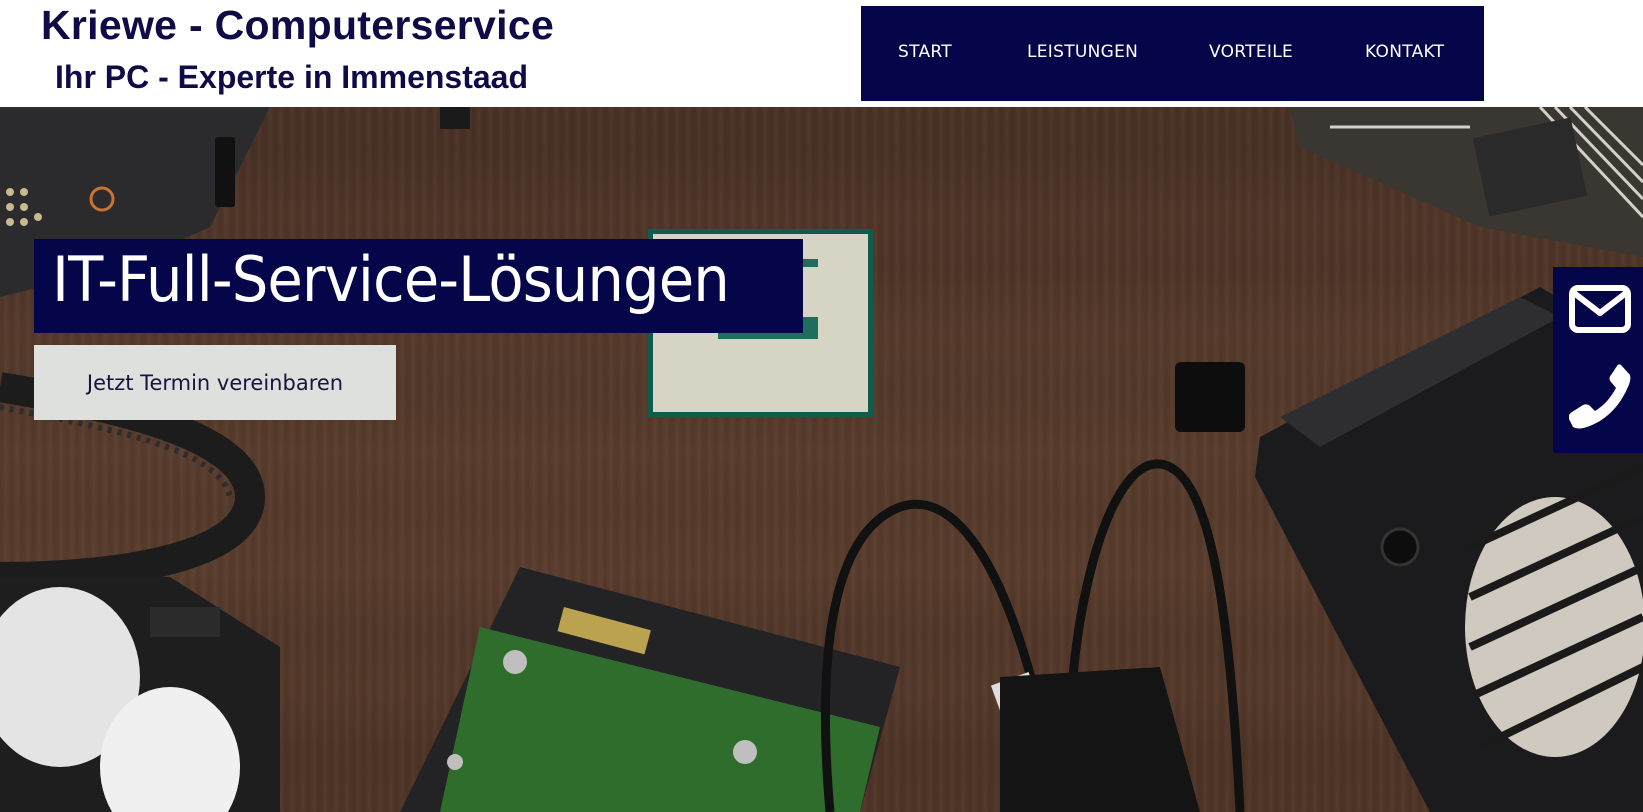 The image size is (1643, 812). Describe the element at coordinates (391, 279) in the screenshot. I see `hero-heading: IT-Full-Service-Lösungen` at that location.